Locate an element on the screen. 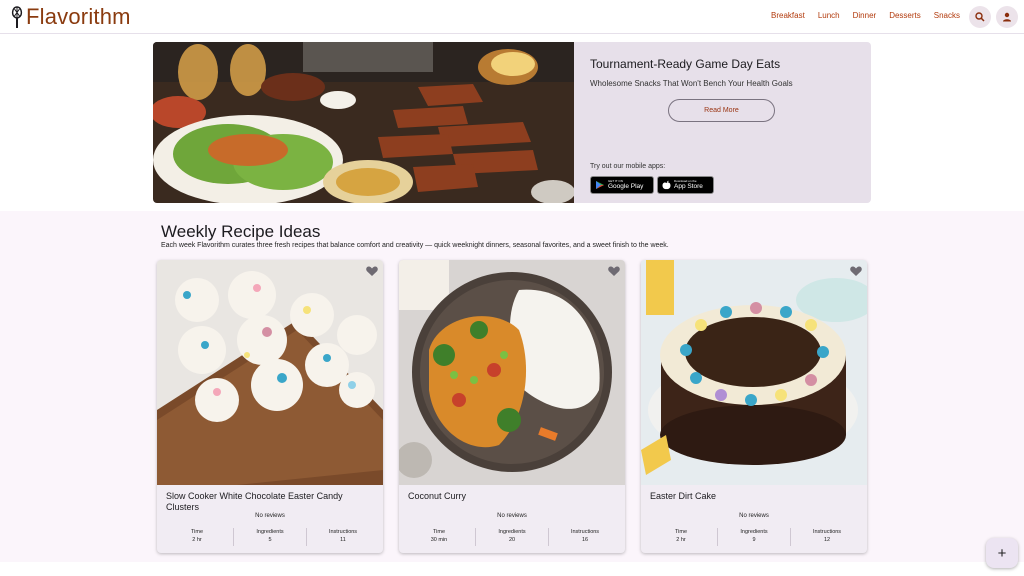  nav-dinner: Dinner is located at coordinates (865, 15).